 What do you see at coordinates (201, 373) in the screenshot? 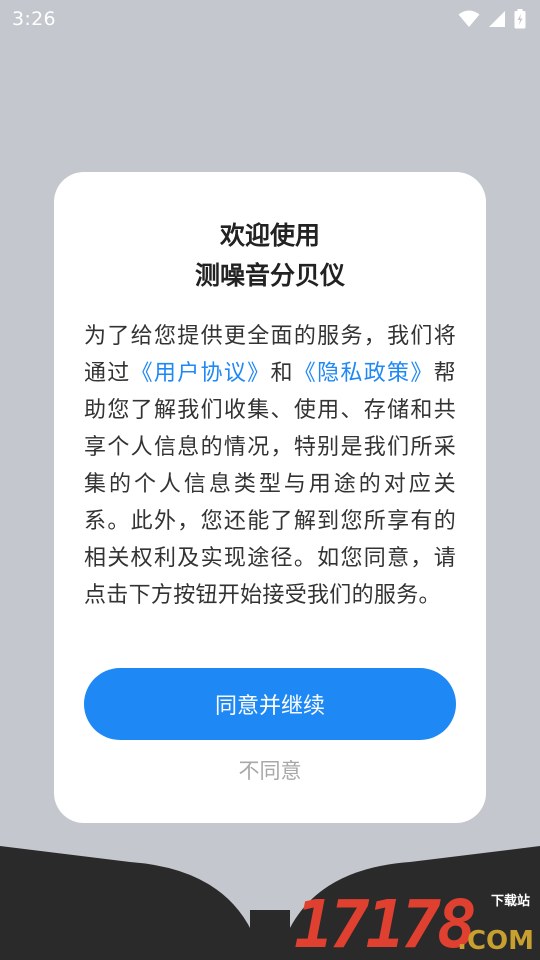
I see `user-agreement-link: 《用户协议》` at bounding box center [201, 373].